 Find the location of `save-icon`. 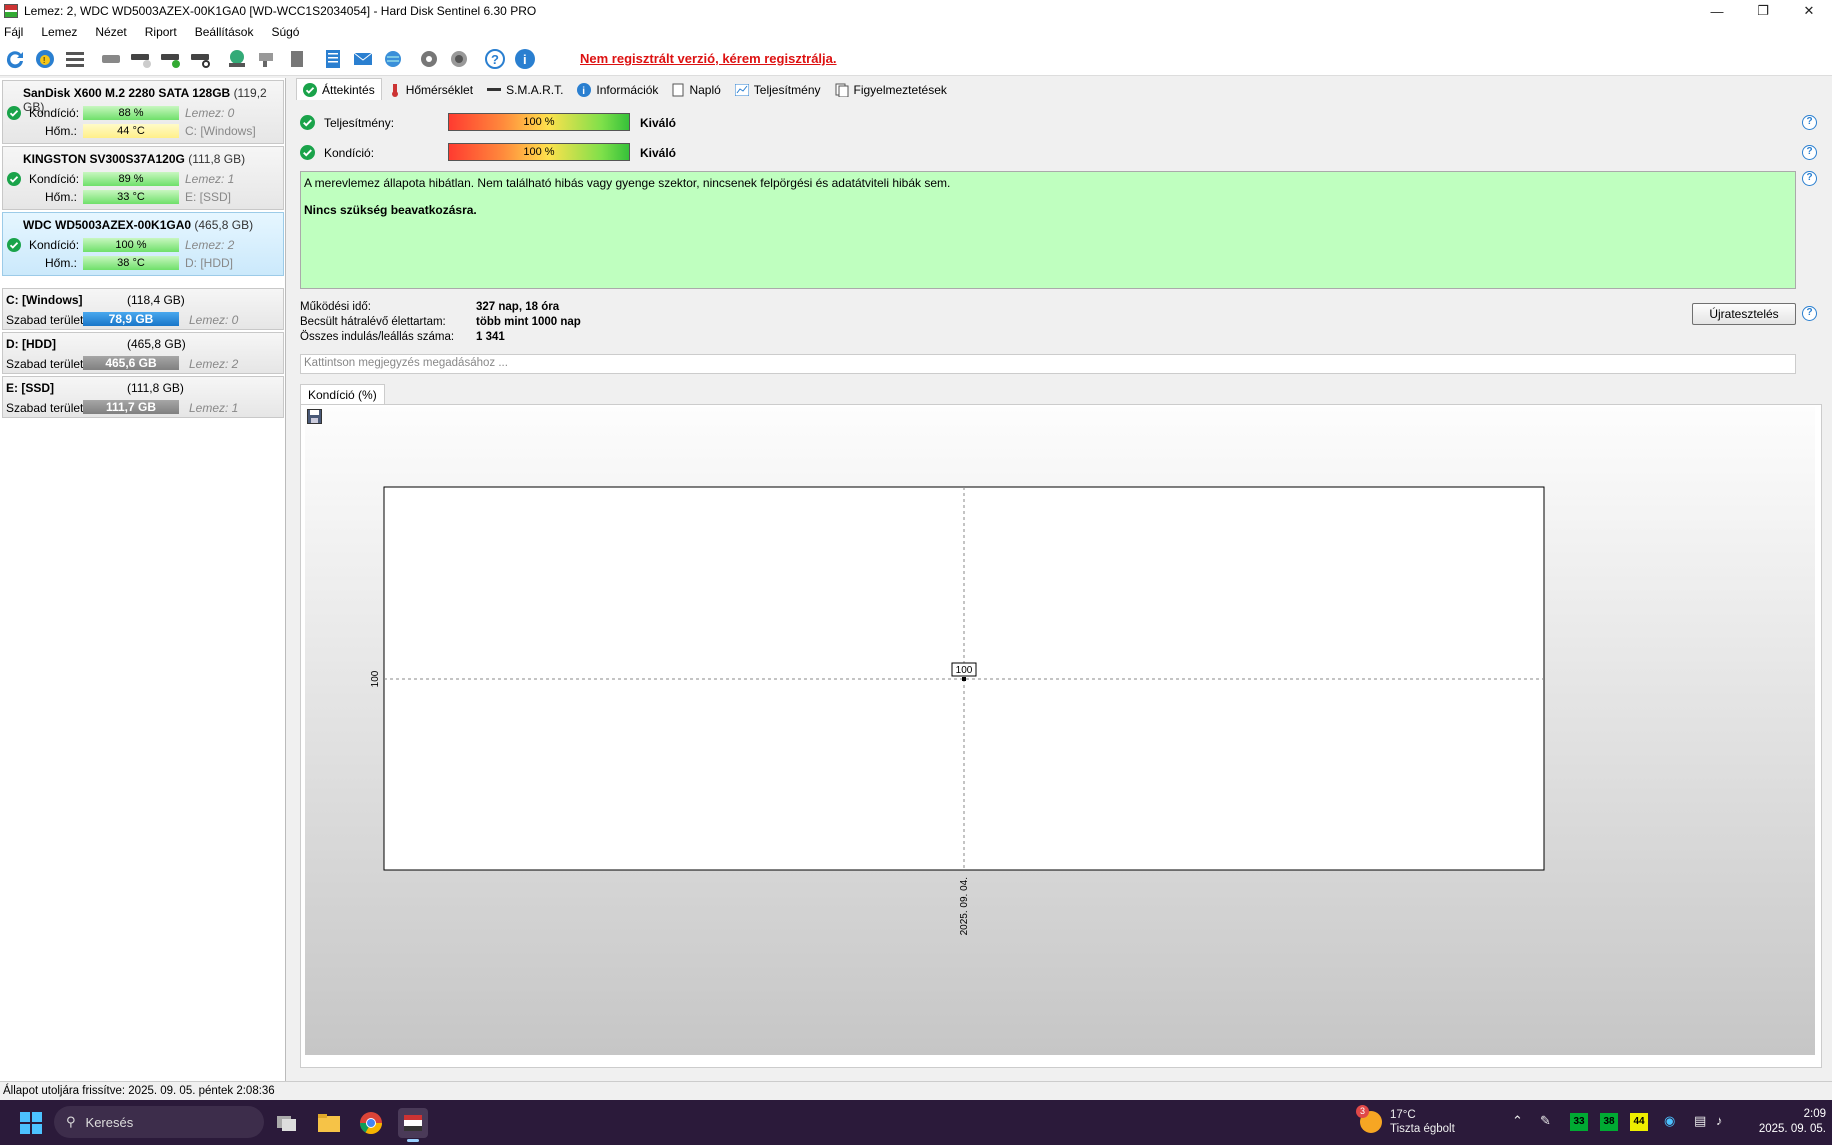

save-icon is located at coordinates (314, 418).